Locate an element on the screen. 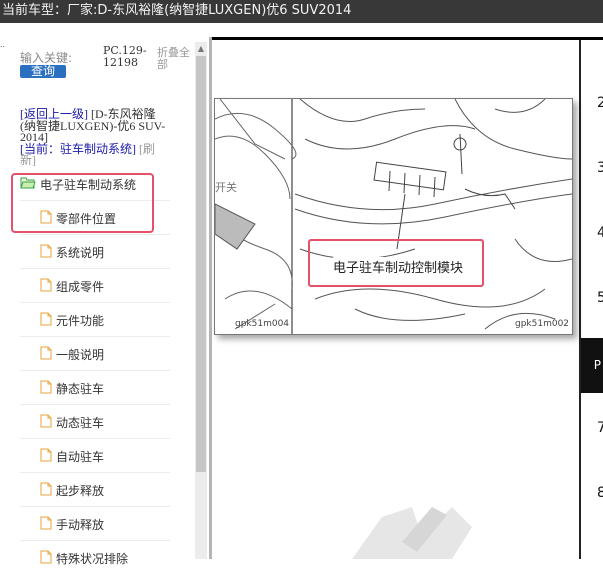 This screenshot has height=575, width=603. side-number: 2 is located at coordinates (600, 103).